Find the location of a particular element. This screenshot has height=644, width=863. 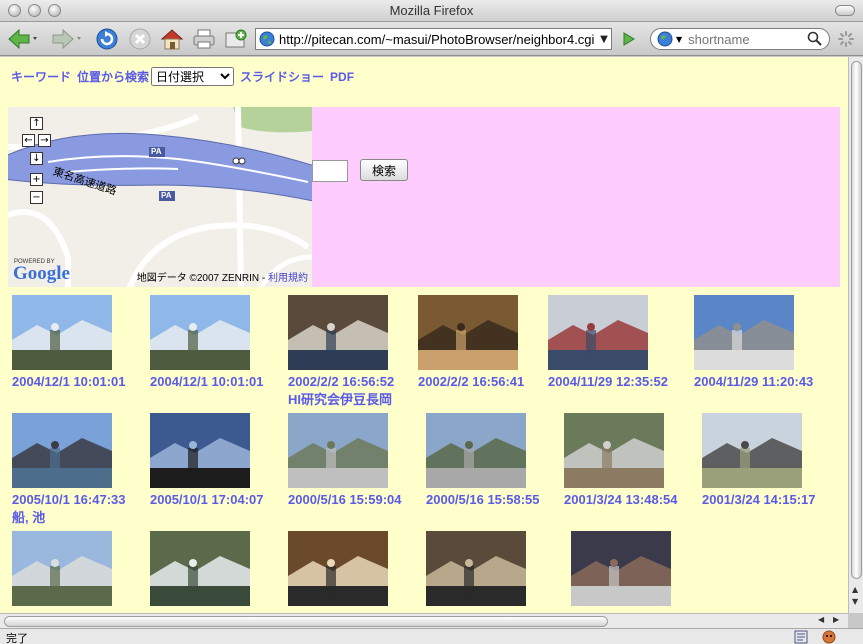

pan-left-button: ← is located at coordinates (28, 140).